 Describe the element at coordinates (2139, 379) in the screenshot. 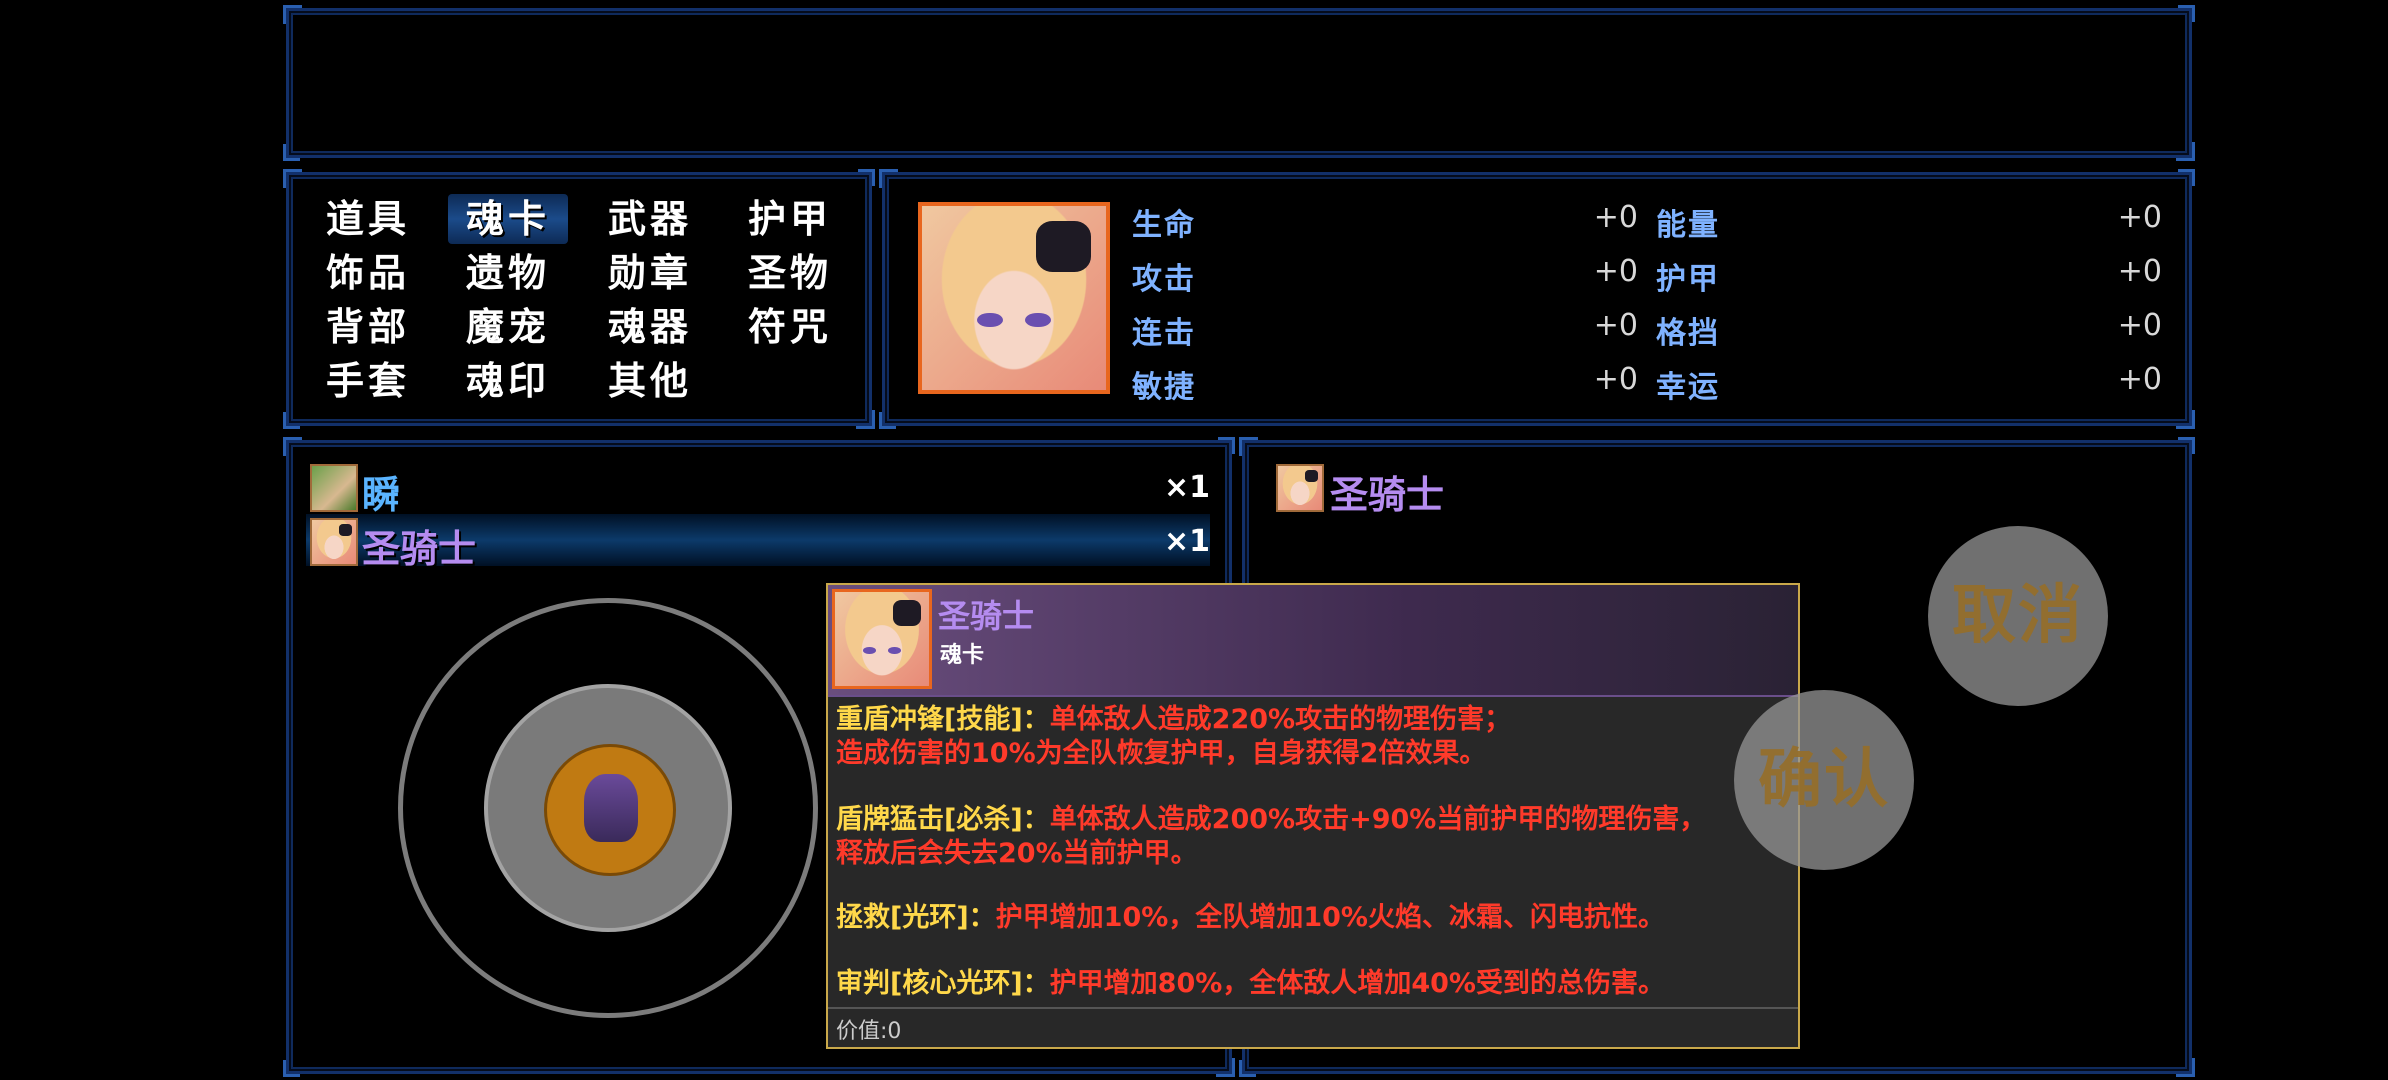

I see `stat-value-luck: +0` at that location.